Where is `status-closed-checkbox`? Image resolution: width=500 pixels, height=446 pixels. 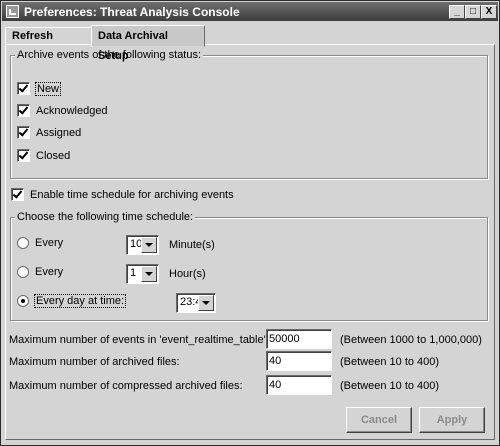 status-closed-checkbox is located at coordinates (23, 155).